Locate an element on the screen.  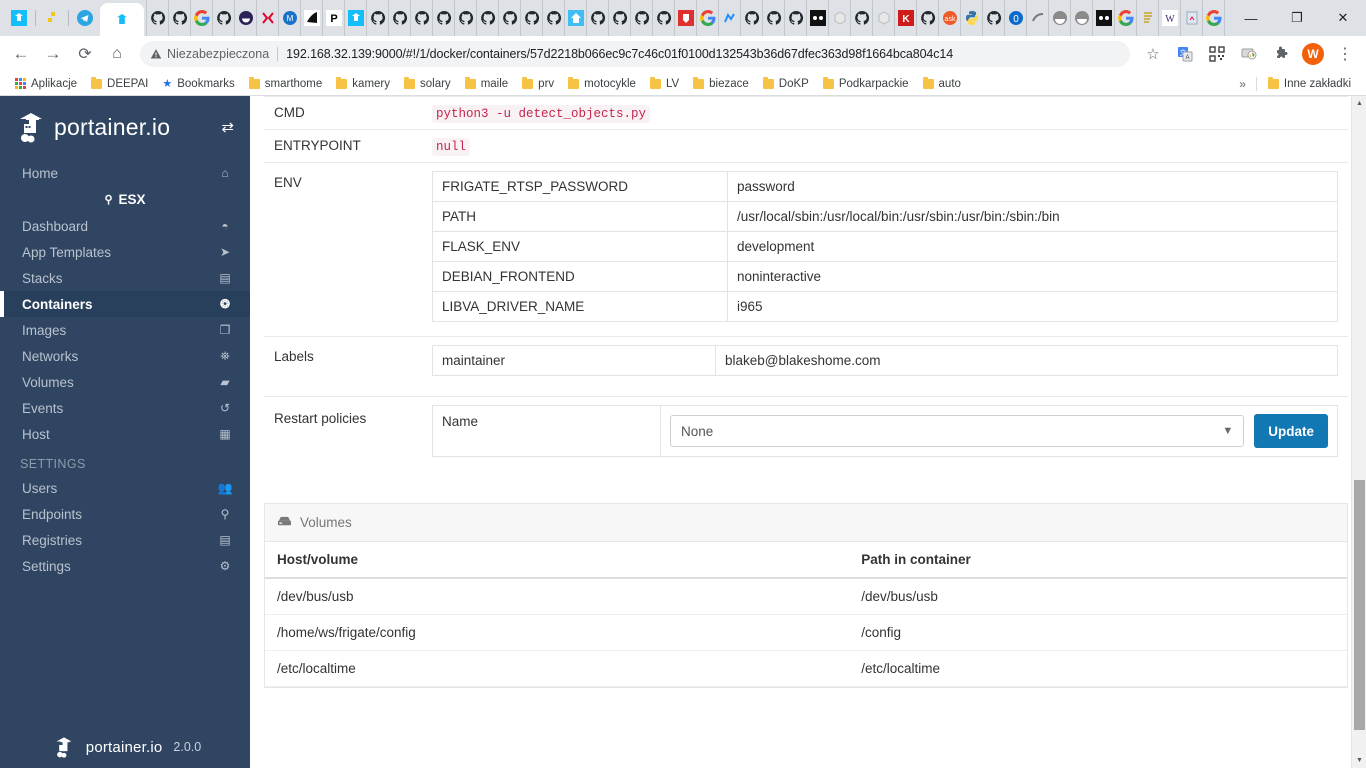
bookmark-apps: Aplikacje is located at coordinates (46, 84).